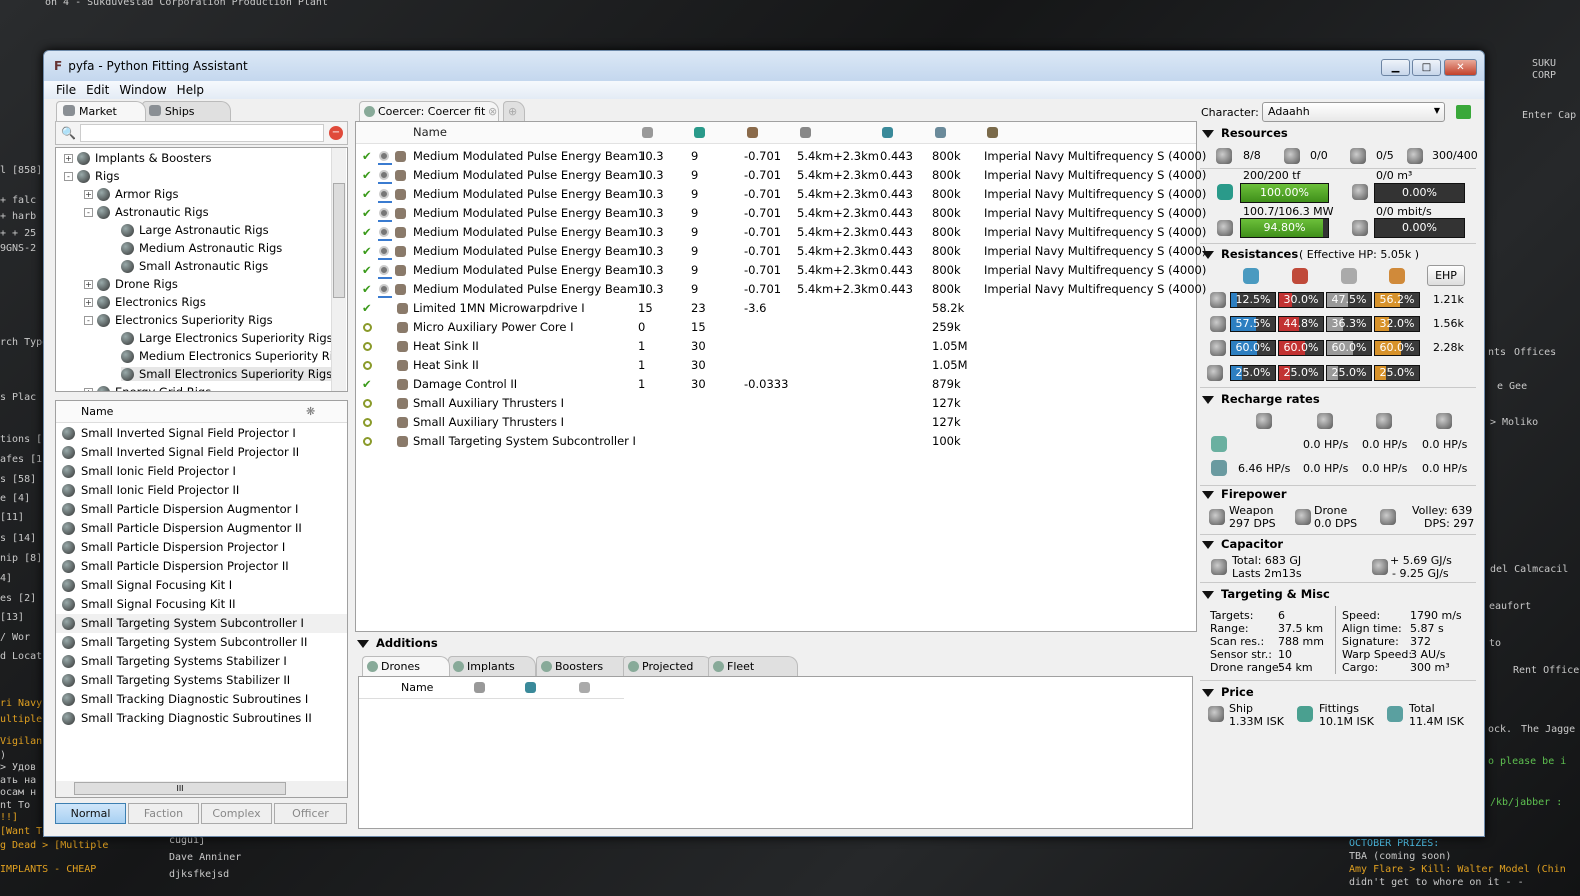 Image resolution: width=1580 pixels, height=896 pixels. I want to click on cpu-column-icon, so click(647, 132).